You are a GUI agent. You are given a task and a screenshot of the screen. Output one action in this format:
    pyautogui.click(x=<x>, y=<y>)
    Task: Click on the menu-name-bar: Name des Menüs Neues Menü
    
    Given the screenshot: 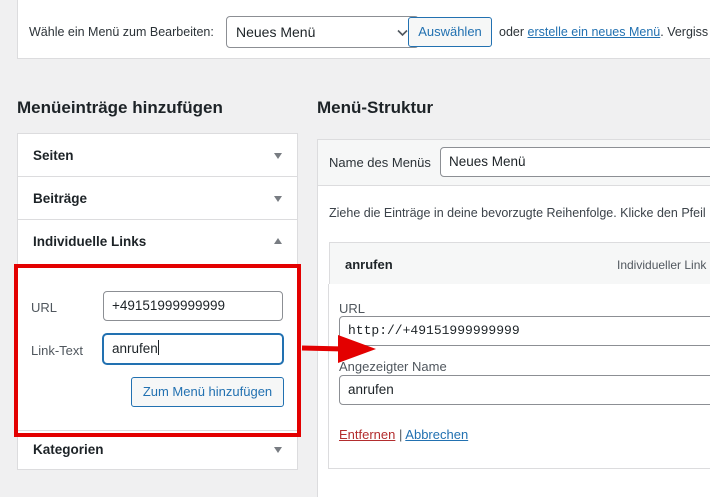 What is the action you would take?
    pyautogui.click(x=514, y=163)
    